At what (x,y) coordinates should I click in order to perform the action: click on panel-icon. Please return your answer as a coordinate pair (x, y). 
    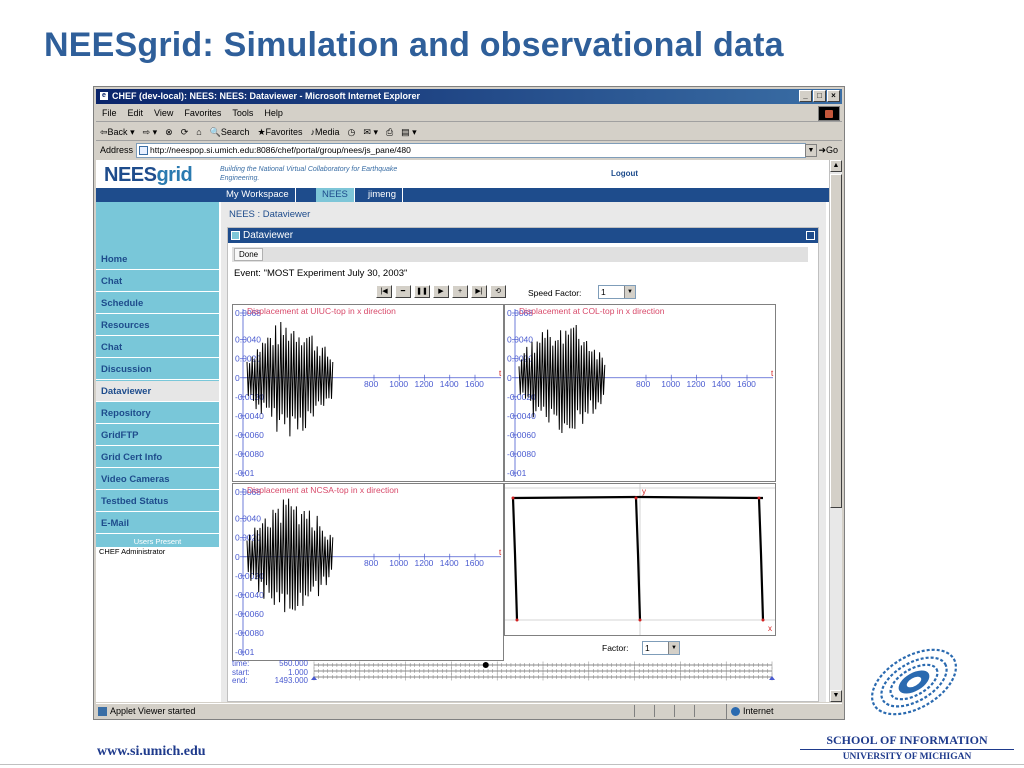
    Looking at the image, I should click on (235, 235).